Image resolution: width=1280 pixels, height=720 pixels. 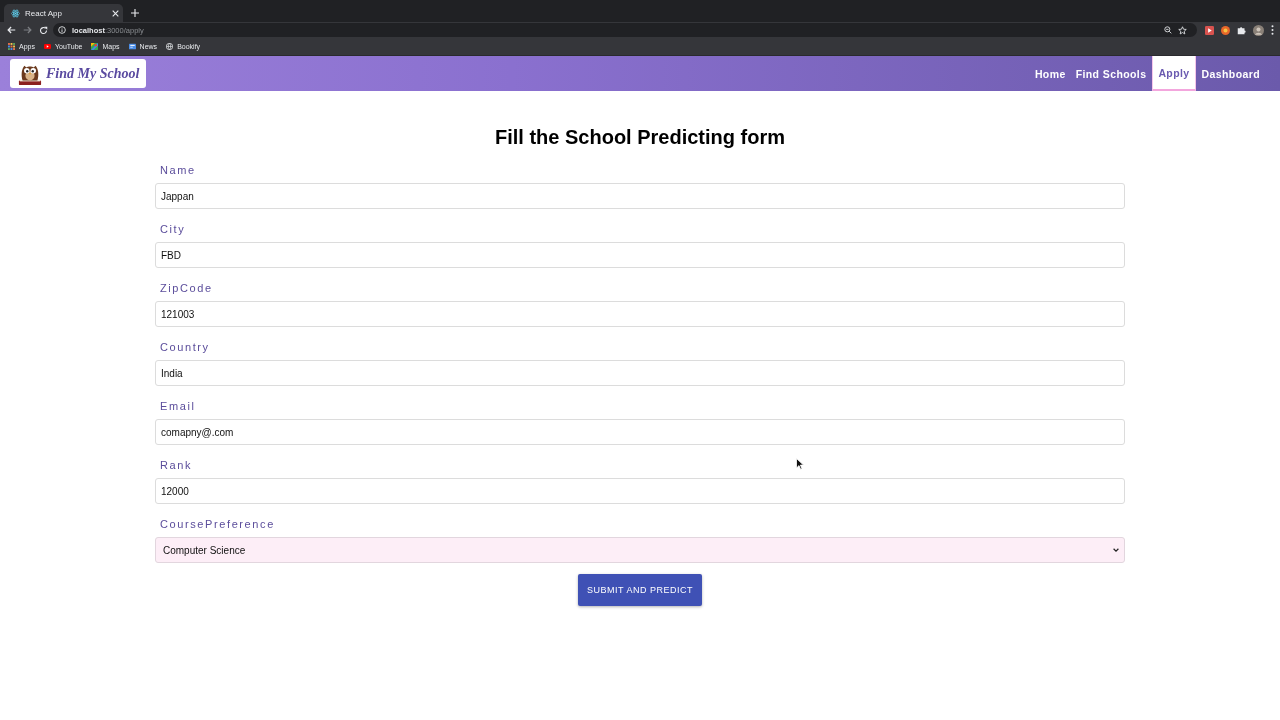 What do you see at coordinates (1230, 73) in the screenshot?
I see `nav-link: Dashboard` at bounding box center [1230, 73].